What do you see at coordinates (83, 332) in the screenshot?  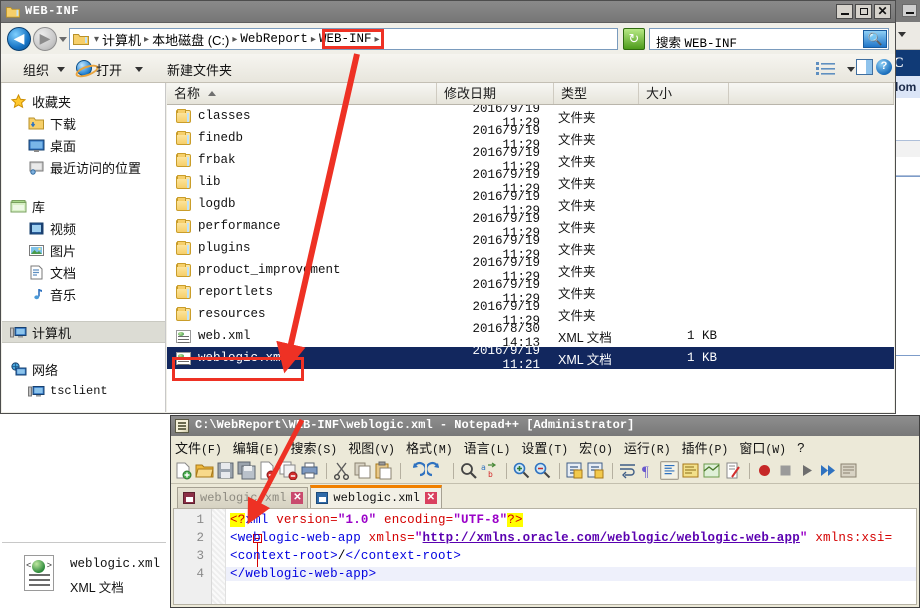 I see `sidebar-item-computer: 计算机` at bounding box center [83, 332].